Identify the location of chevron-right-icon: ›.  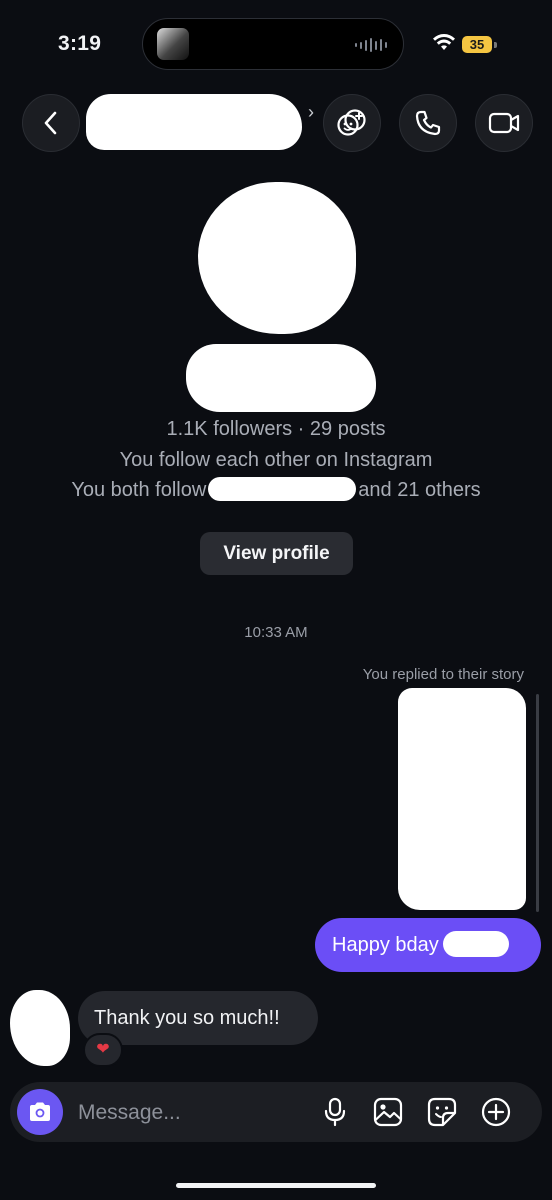
(311, 112).